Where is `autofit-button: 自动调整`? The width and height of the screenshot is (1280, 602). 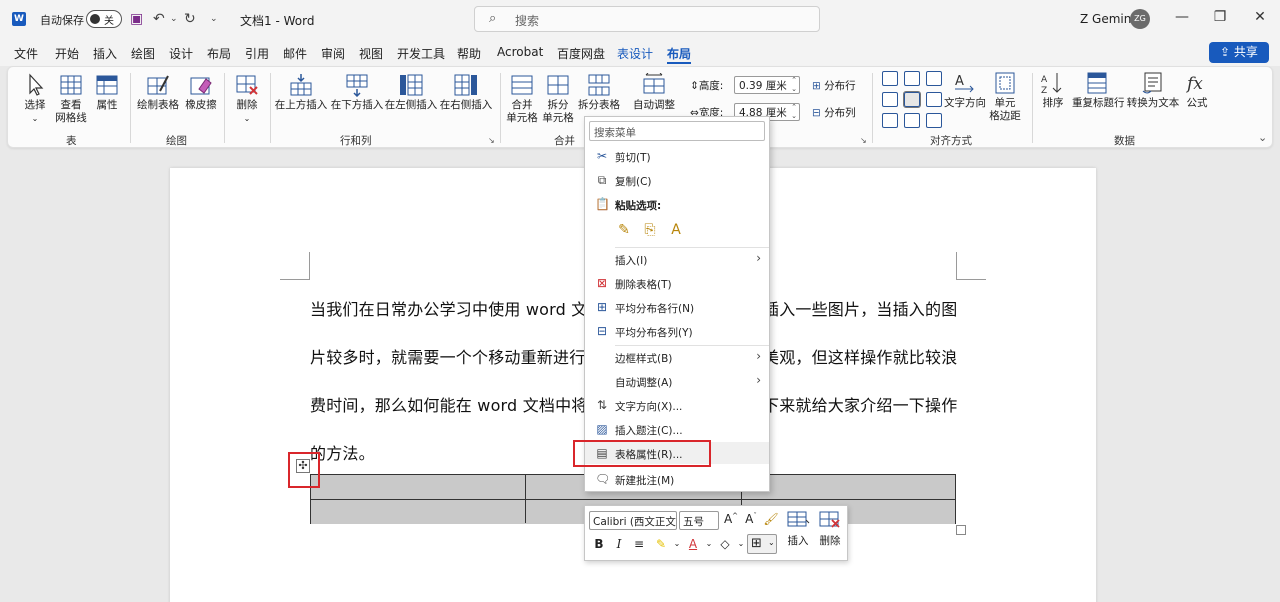 autofit-button: 自动调整 is located at coordinates (654, 92).